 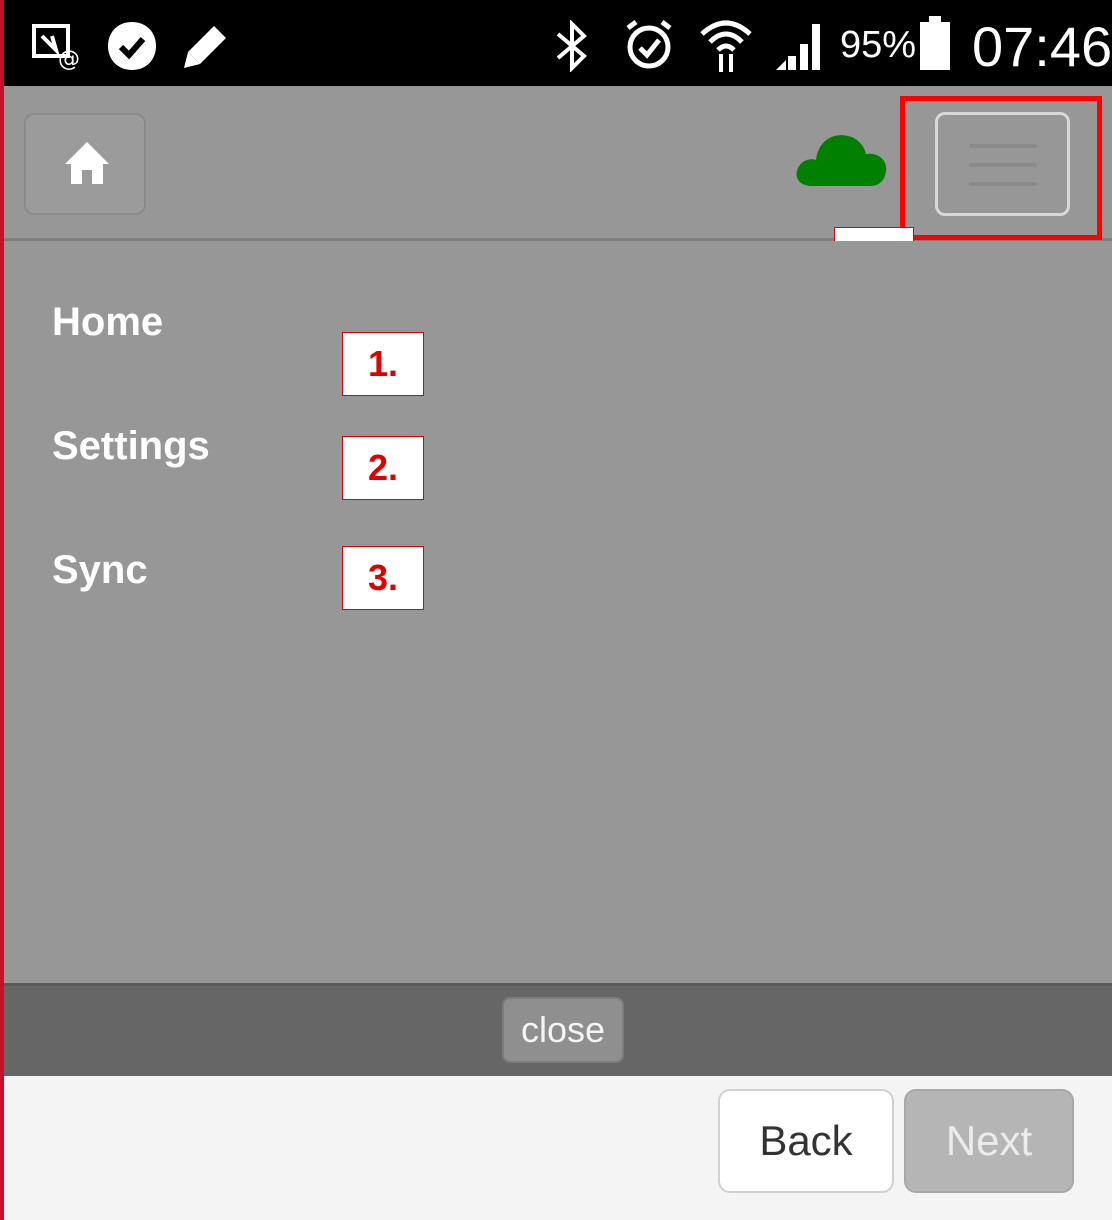 What do you see at coordinates (563, 1030) in the screenshot?
I see `close-button: close` at bounding box center [563, 1030].